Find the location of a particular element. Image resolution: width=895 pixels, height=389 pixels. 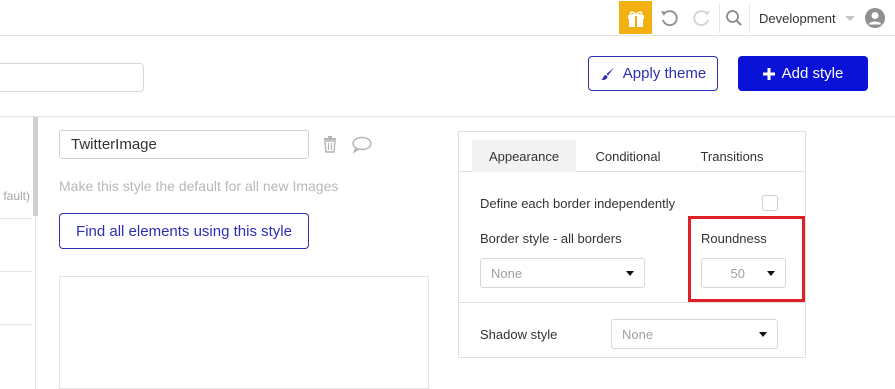

plus-icon is located at coordinates (768, 73).